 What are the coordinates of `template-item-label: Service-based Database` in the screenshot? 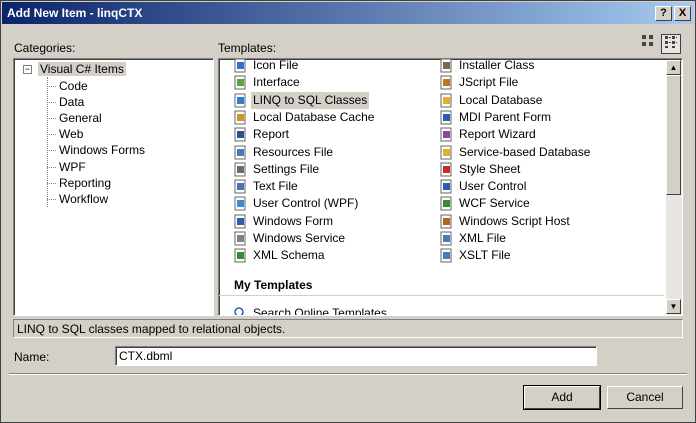 It's located at (525, 151).